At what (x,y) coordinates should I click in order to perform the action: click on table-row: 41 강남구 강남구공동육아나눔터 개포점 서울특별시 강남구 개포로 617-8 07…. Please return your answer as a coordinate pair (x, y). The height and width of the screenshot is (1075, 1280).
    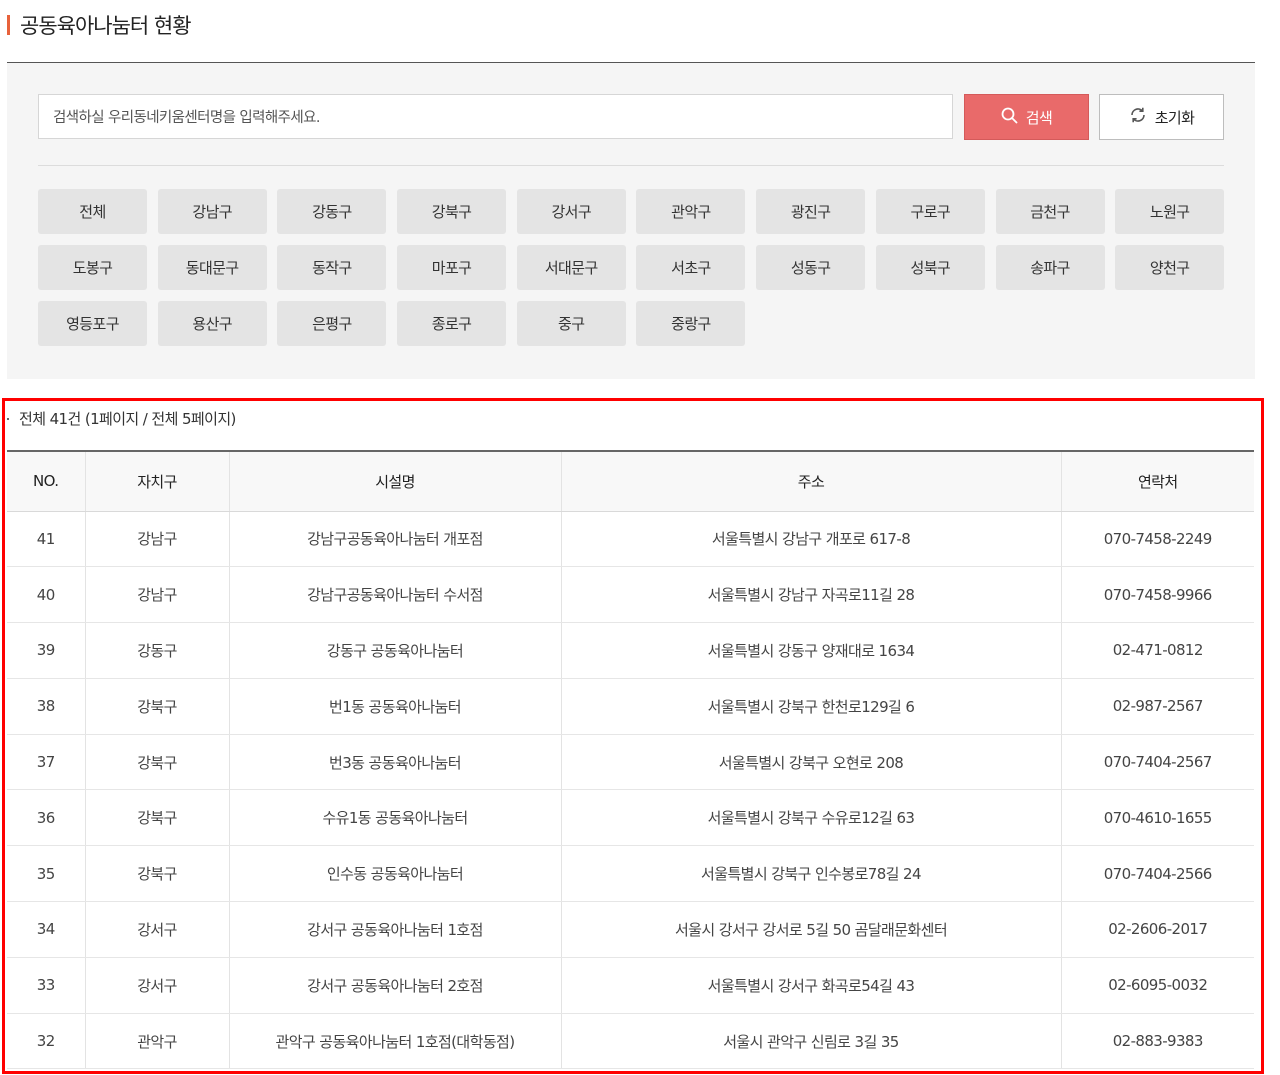
    Looking at the image, I should click on (630, 539).